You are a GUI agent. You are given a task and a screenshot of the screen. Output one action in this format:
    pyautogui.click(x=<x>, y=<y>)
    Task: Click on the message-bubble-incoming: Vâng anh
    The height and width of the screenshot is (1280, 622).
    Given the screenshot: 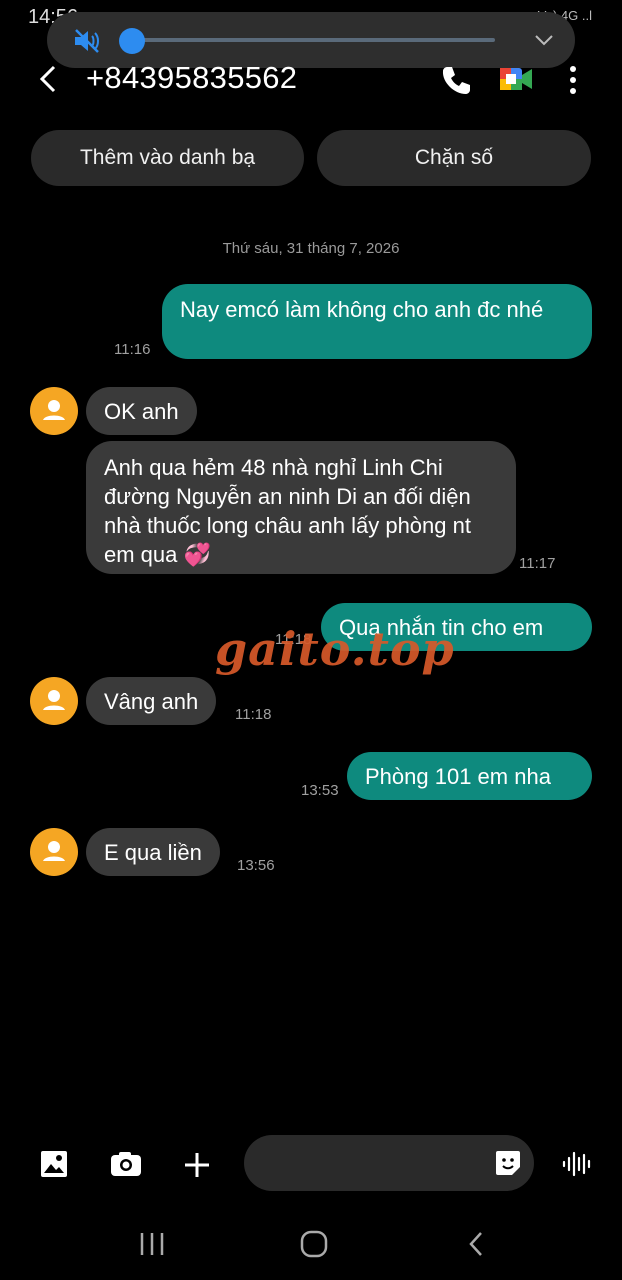 What is the action you would take?
    pyautogui.click(x=151, y=701)
    